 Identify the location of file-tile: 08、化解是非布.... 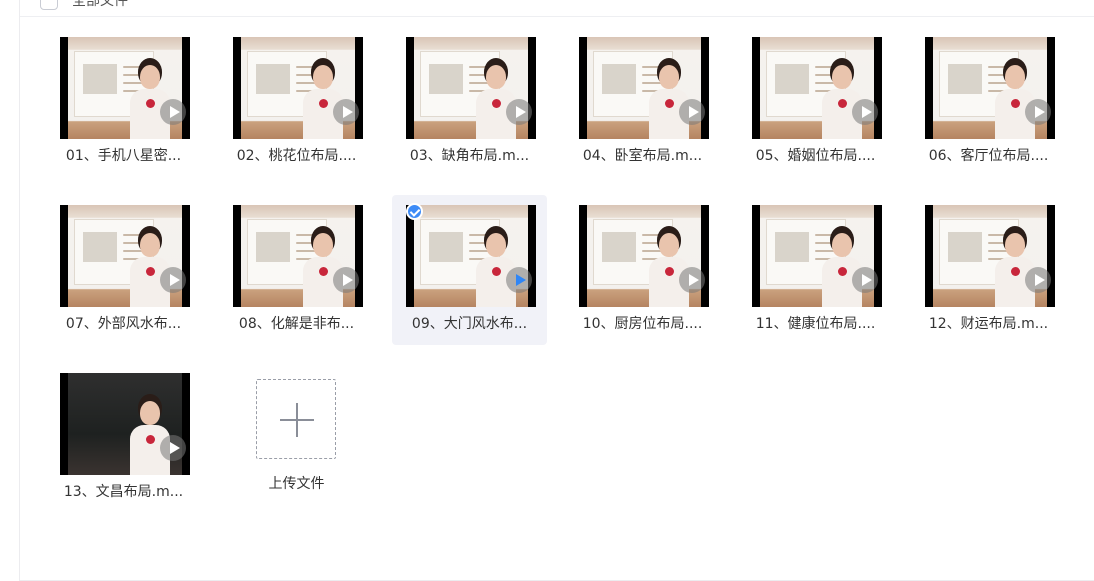
(296, 270).